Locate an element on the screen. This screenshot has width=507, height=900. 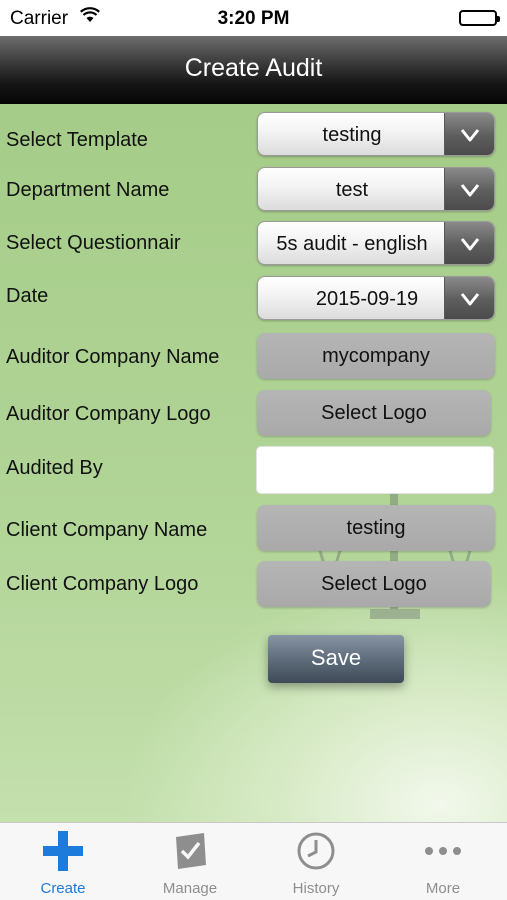
tab-bar: Create Manage History More is located at coordinates (253, 861).